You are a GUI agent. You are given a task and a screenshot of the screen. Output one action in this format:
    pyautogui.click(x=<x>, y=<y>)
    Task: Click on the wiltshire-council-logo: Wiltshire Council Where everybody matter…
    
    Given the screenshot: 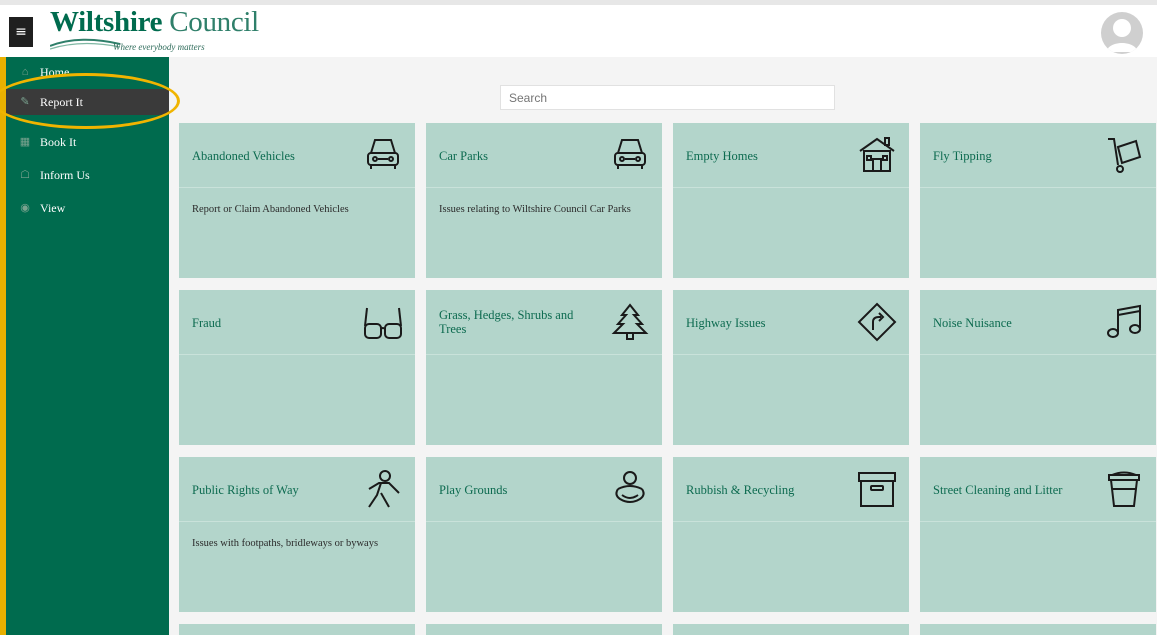 What is the action you would take?
    pyautogui.click(x=154, y=32)
    